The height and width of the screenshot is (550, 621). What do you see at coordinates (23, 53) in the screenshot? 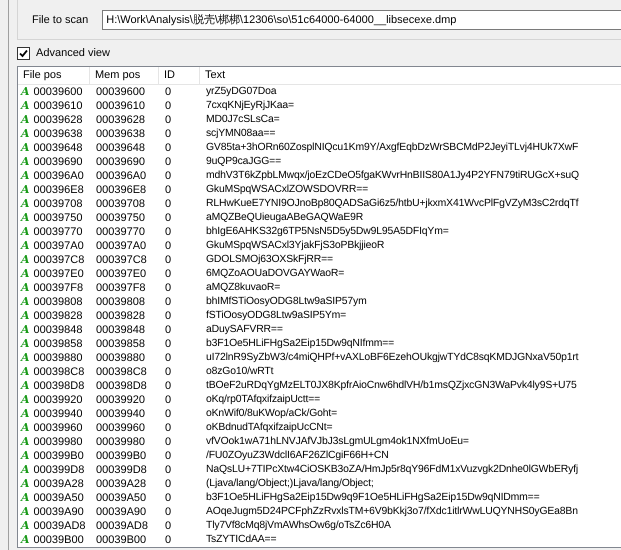
I see `advanced-view-checkbox` at bounding box center [23, 53].